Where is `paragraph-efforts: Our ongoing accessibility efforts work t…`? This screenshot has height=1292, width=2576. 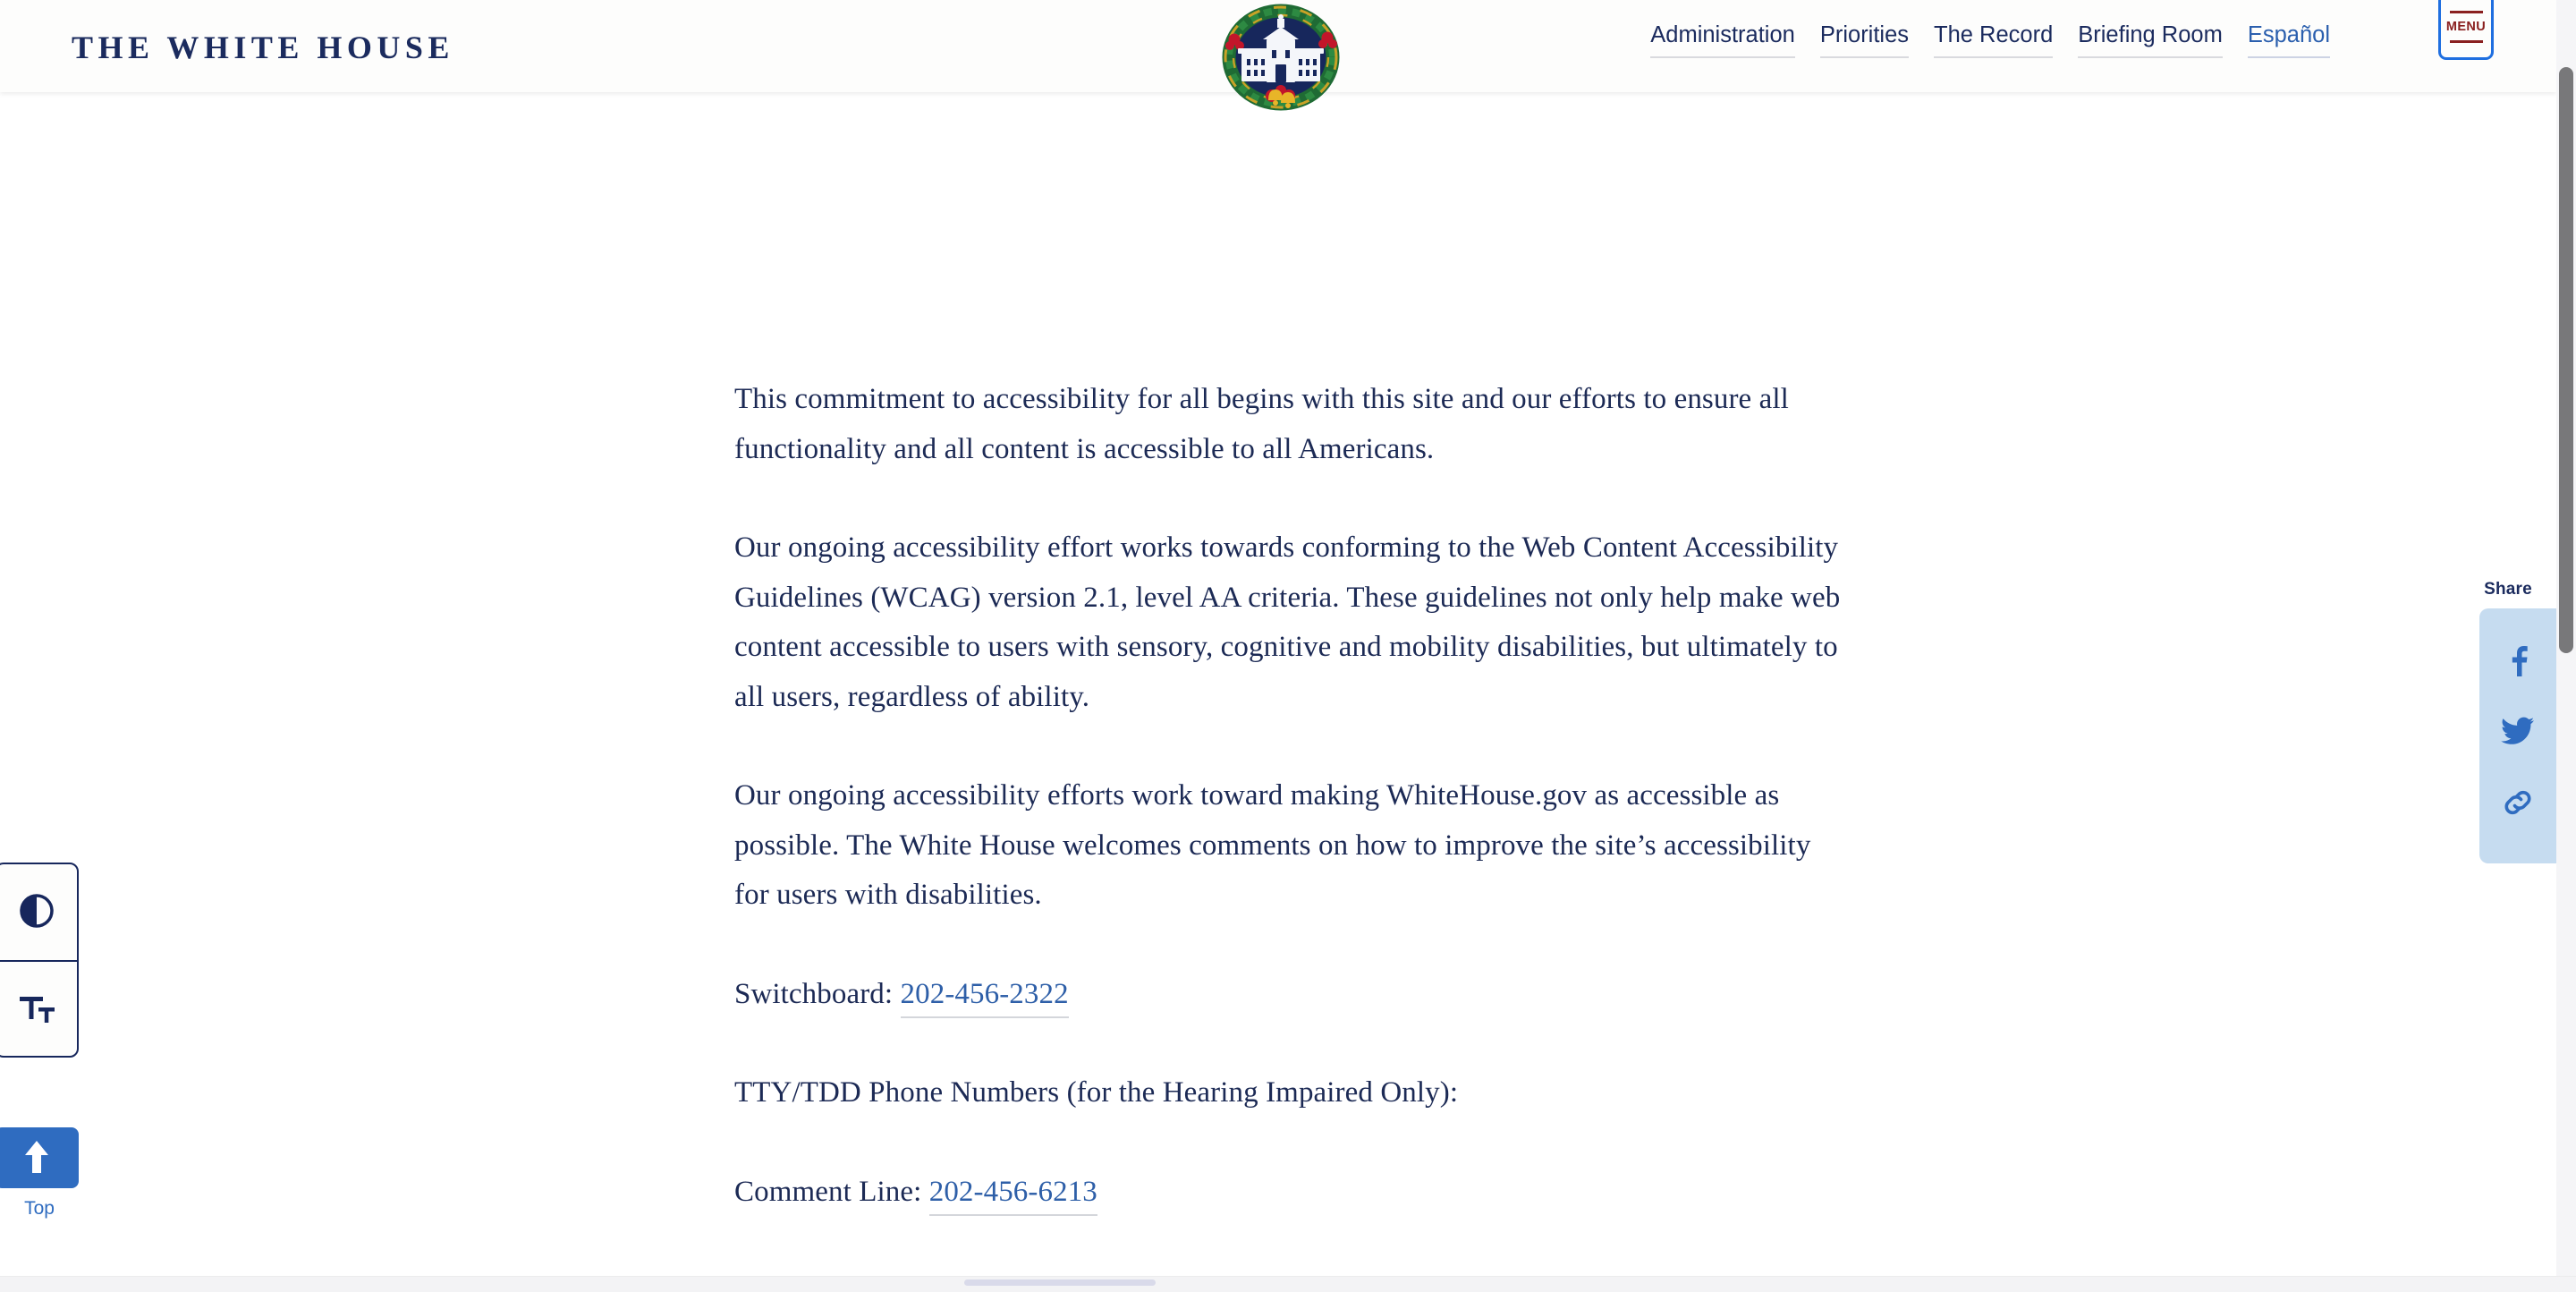
paragraph-efforts: Our ongoing accessibility efforts work t… is located at coordinates (1272, 845).